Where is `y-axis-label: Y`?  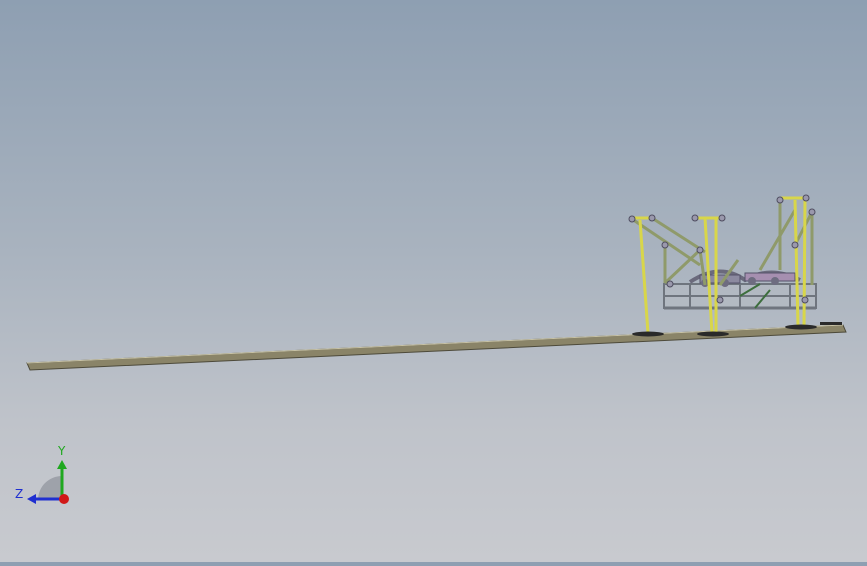 y-axis-label: Y is located at coordinates (61, 451).